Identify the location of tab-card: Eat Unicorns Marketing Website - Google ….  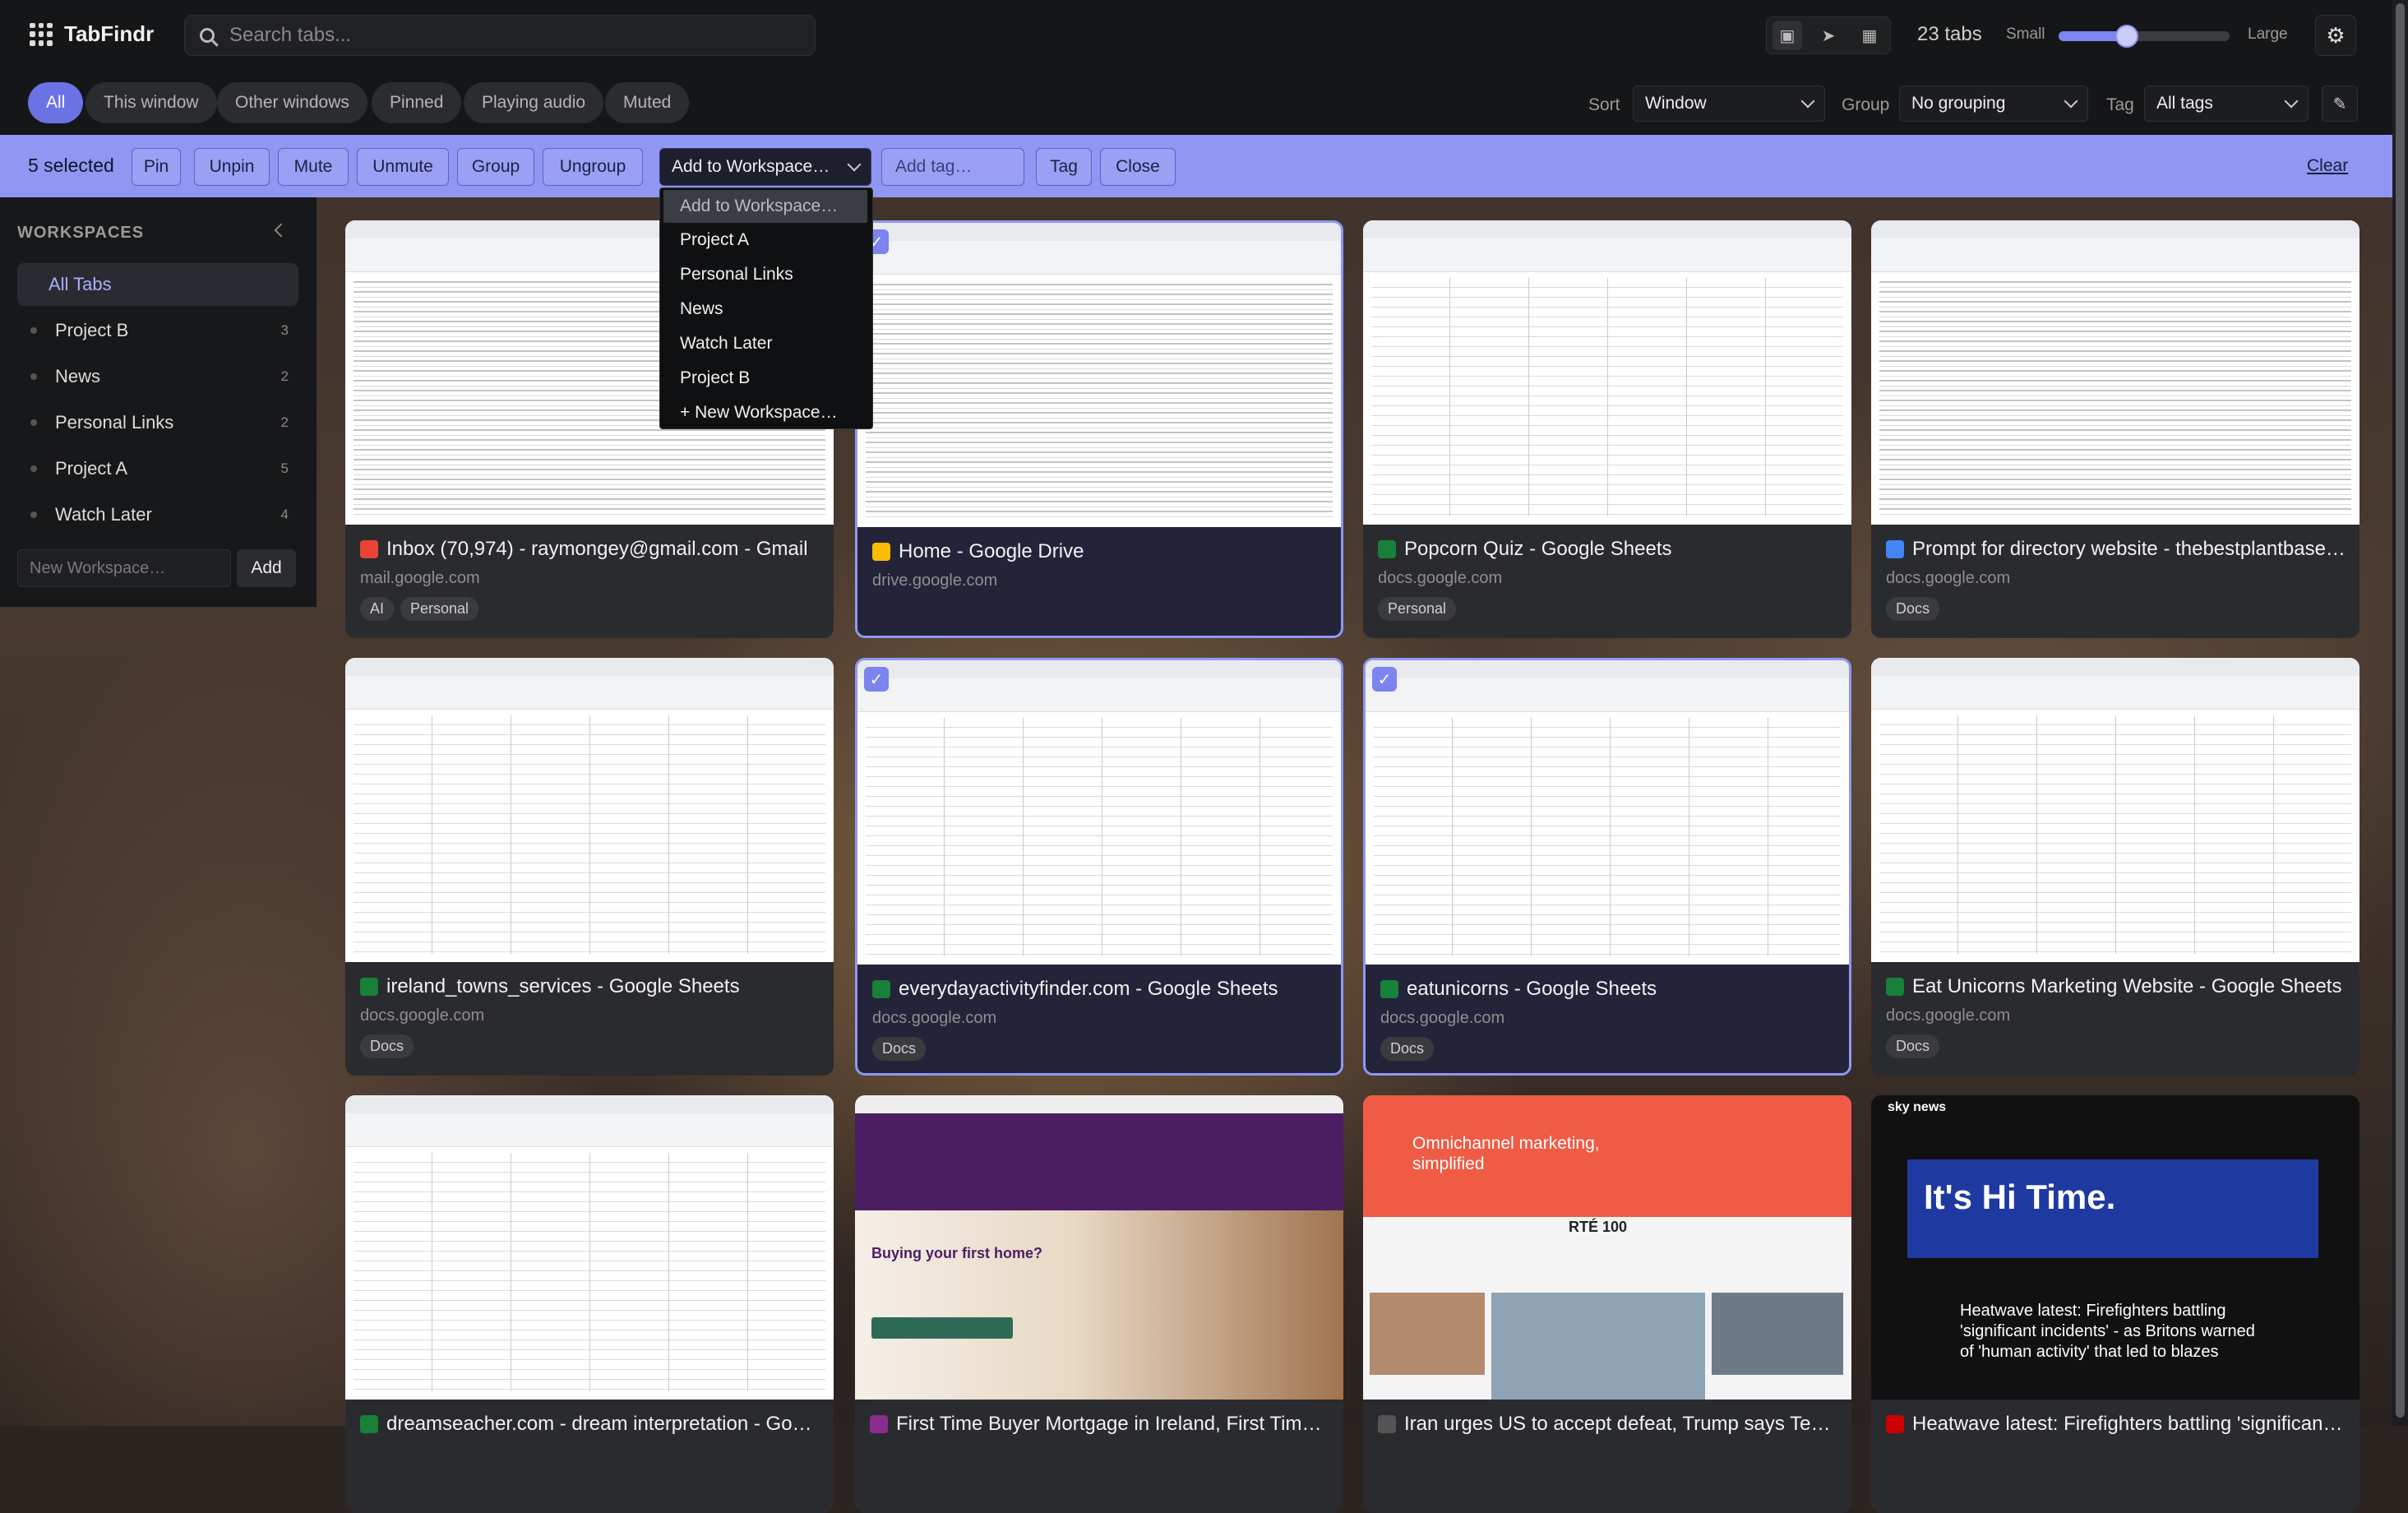
(2115, 867).